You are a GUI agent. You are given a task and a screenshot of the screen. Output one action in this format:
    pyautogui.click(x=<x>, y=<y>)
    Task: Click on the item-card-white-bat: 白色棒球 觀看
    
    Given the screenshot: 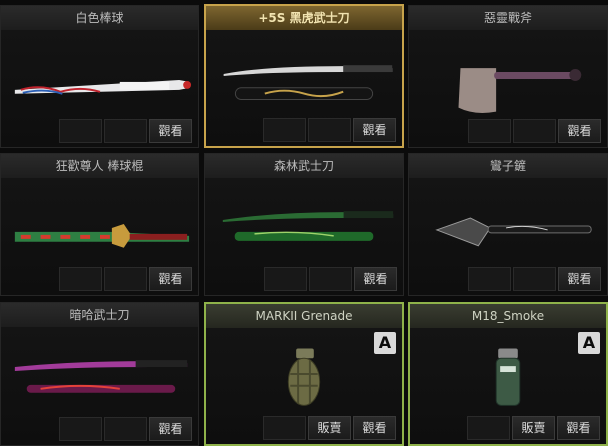 What is the action you would take?
    pyautogui.click(x=99, y=76)
    